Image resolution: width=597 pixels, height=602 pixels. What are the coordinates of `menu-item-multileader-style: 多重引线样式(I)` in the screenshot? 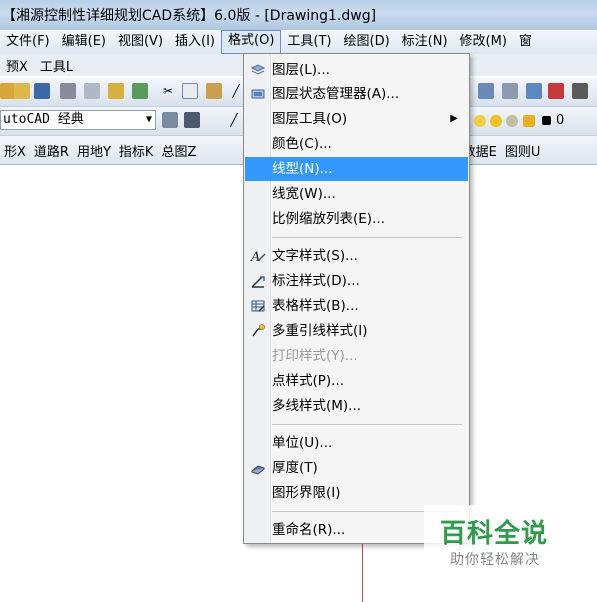 It's located at (356, 331).